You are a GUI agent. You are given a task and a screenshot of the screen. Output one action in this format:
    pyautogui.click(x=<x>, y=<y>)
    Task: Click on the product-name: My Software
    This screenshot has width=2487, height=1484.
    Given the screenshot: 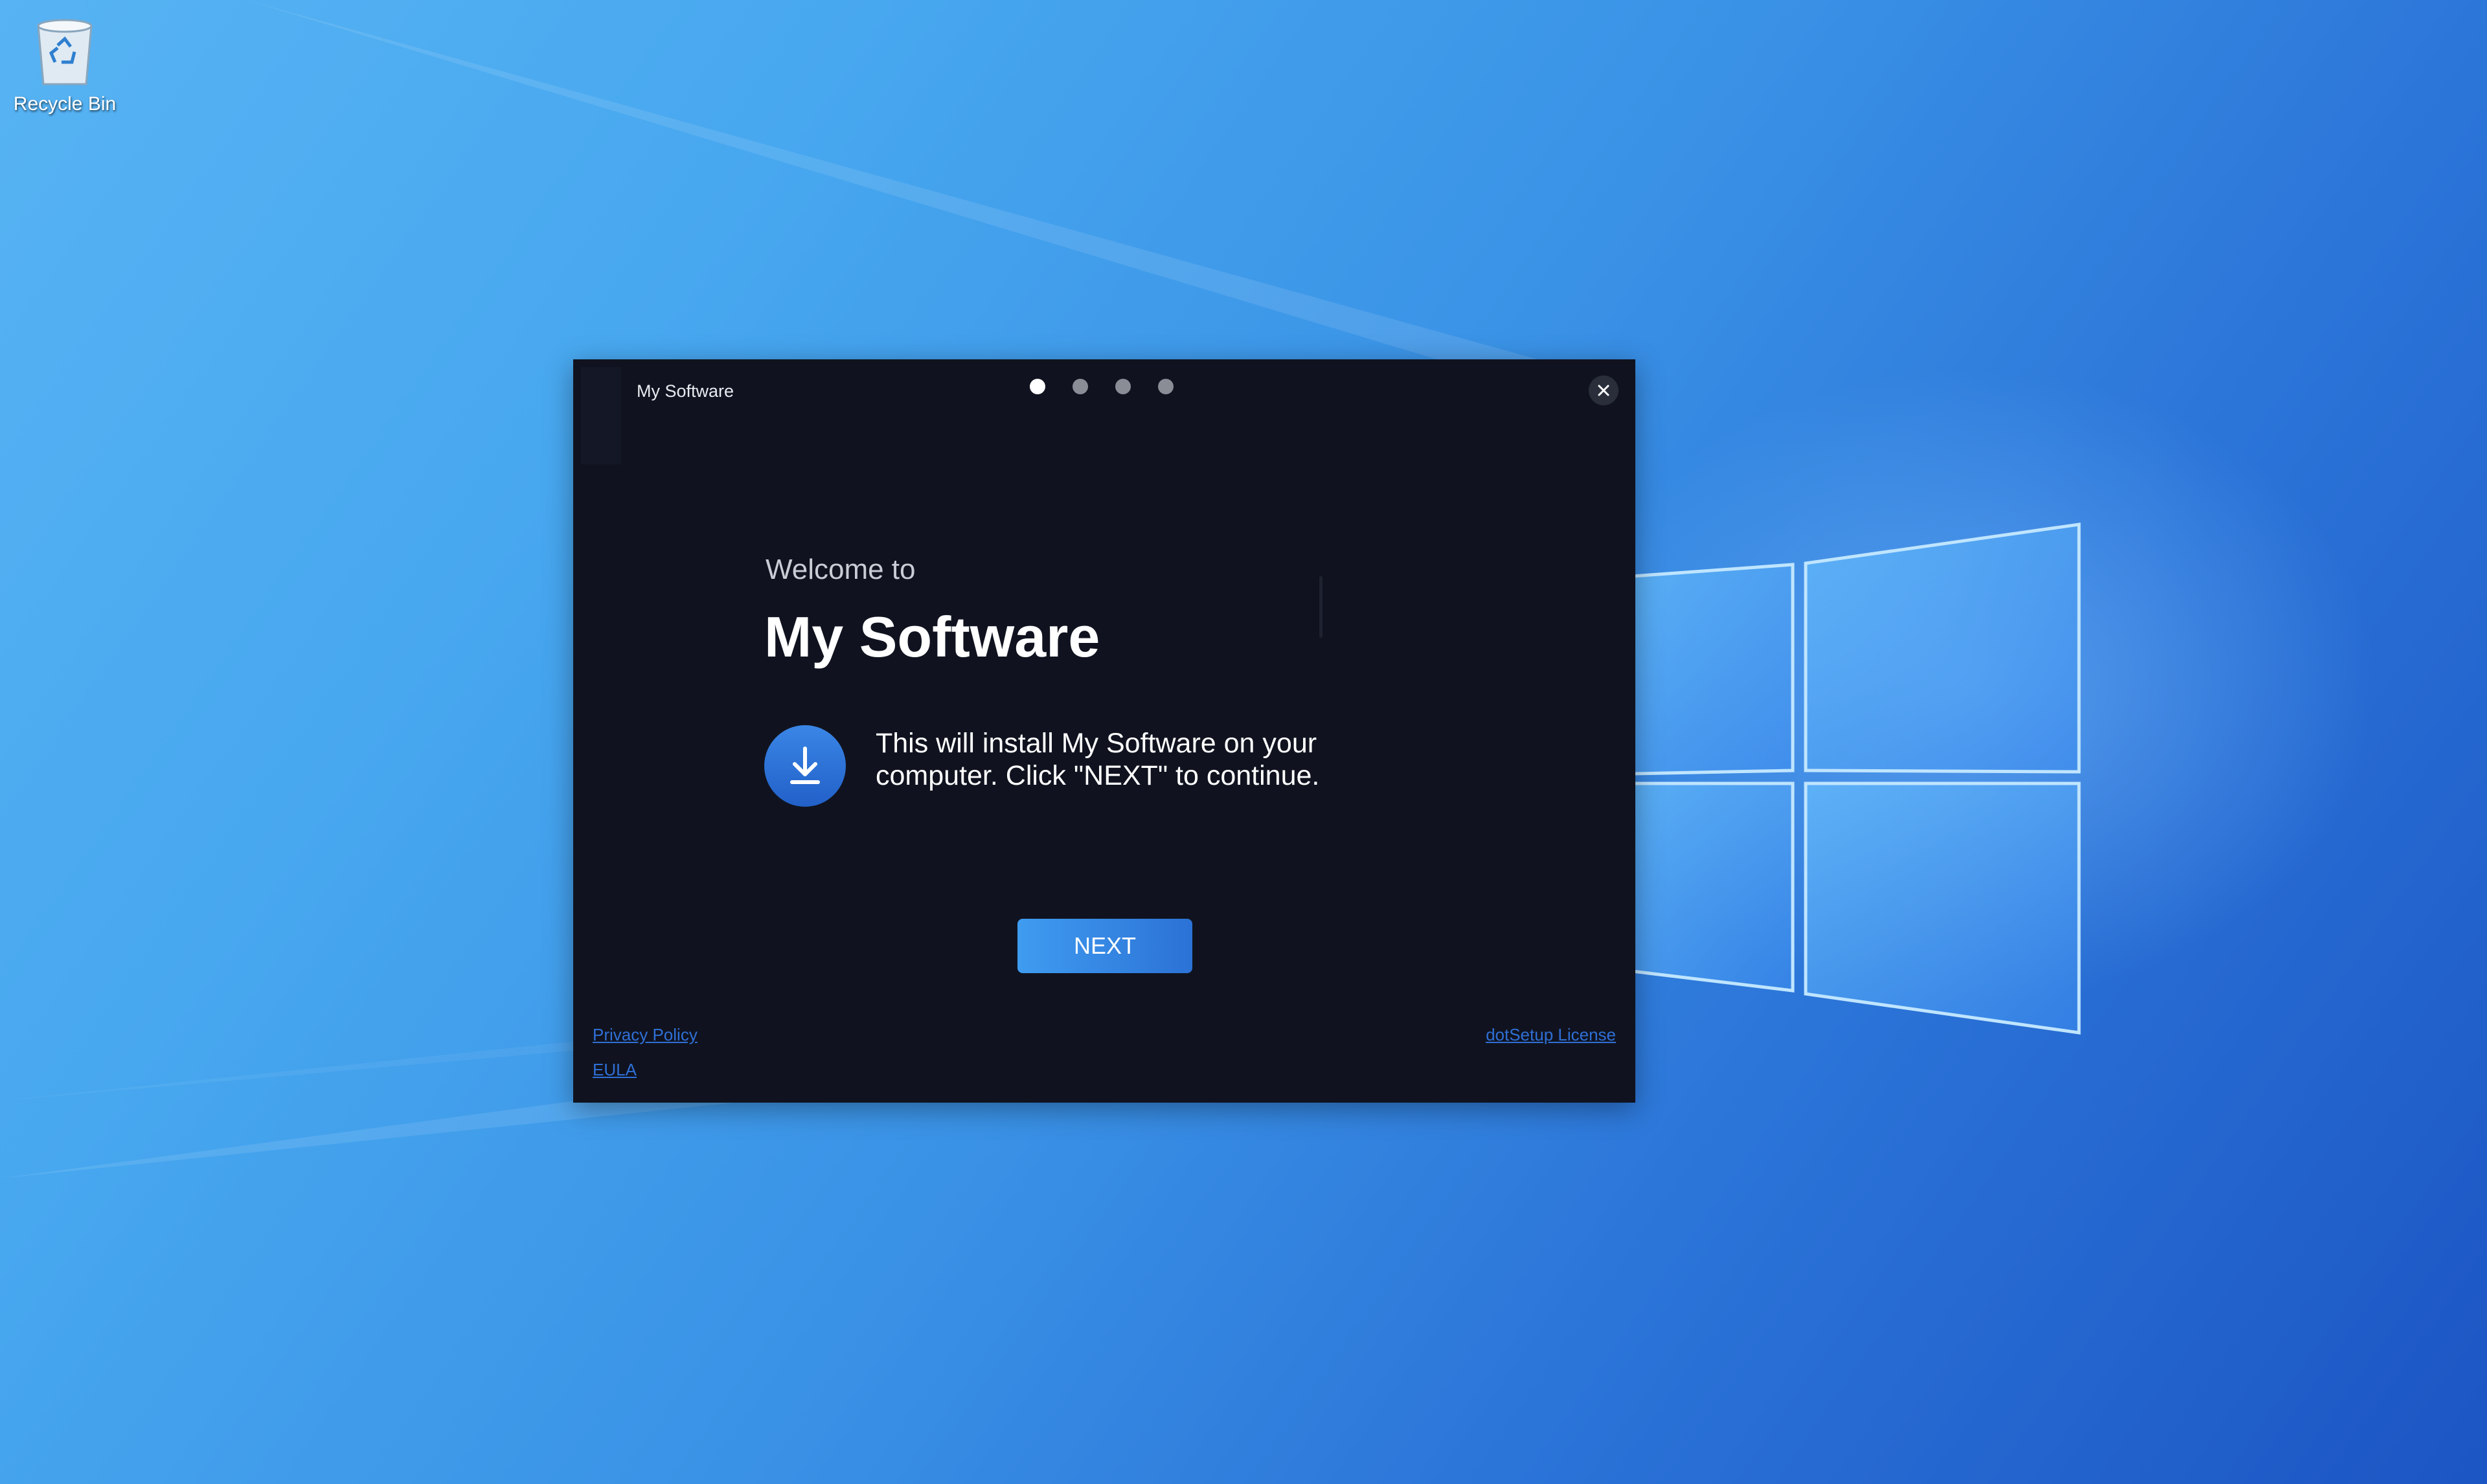 What is the action you would take?
    pyautogui.click(x=932, y=637)
    